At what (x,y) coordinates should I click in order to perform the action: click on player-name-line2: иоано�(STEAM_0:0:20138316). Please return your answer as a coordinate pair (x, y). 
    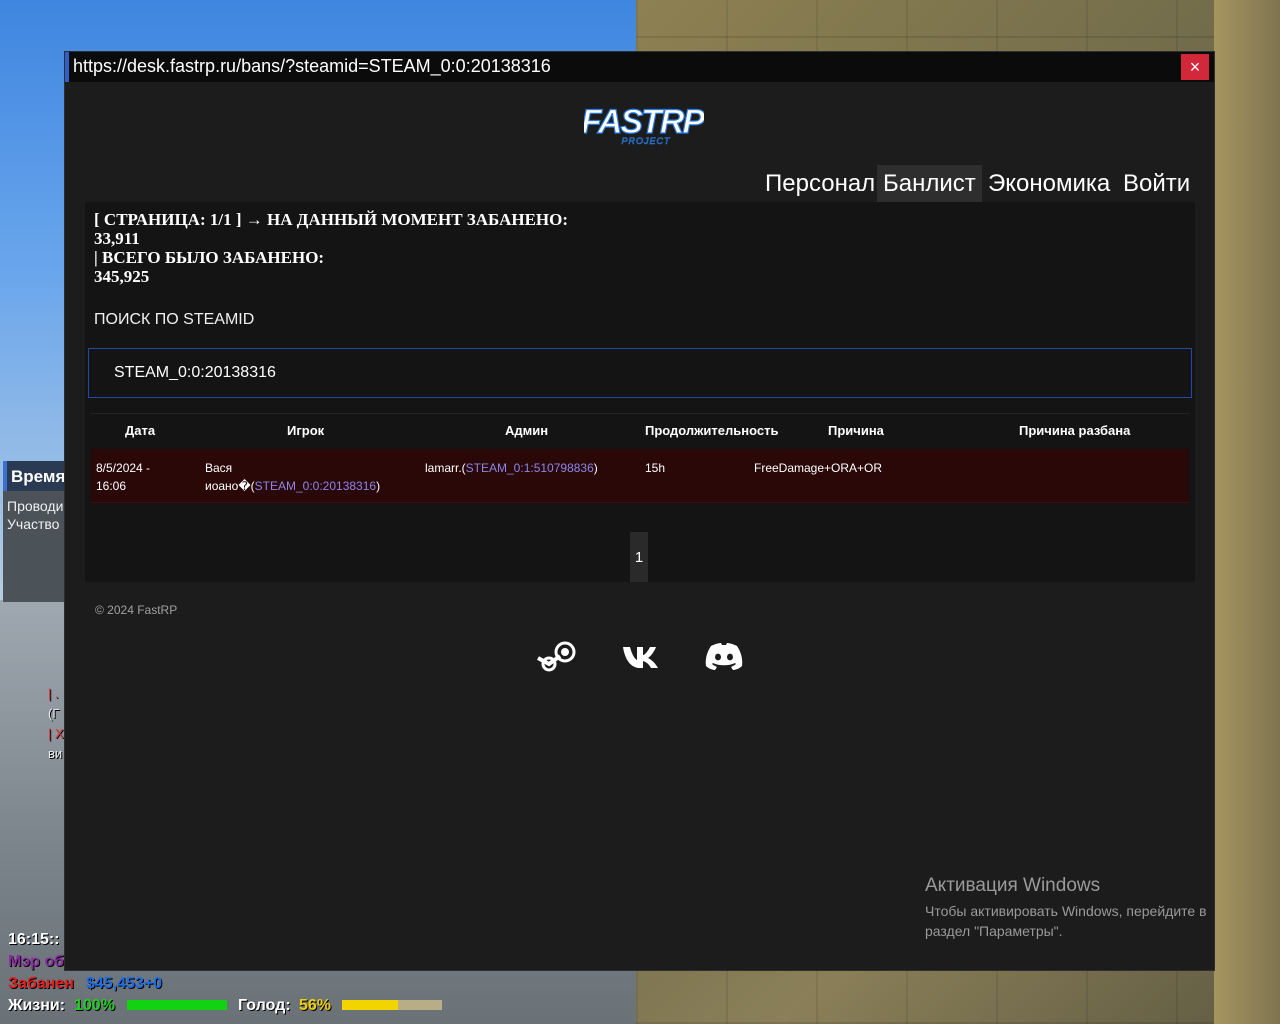
    Looking at the image, I should click on (292, 486).